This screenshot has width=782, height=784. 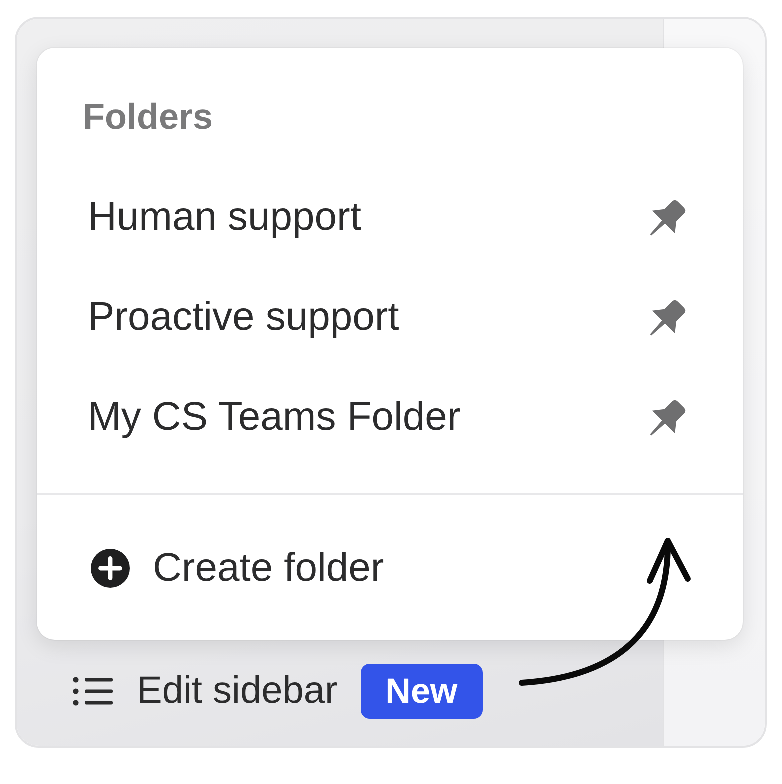 What do you see at coordinates (390, 217) in the screenshot?
I see `folder-item: Human support` at bounding box center [390, 217].